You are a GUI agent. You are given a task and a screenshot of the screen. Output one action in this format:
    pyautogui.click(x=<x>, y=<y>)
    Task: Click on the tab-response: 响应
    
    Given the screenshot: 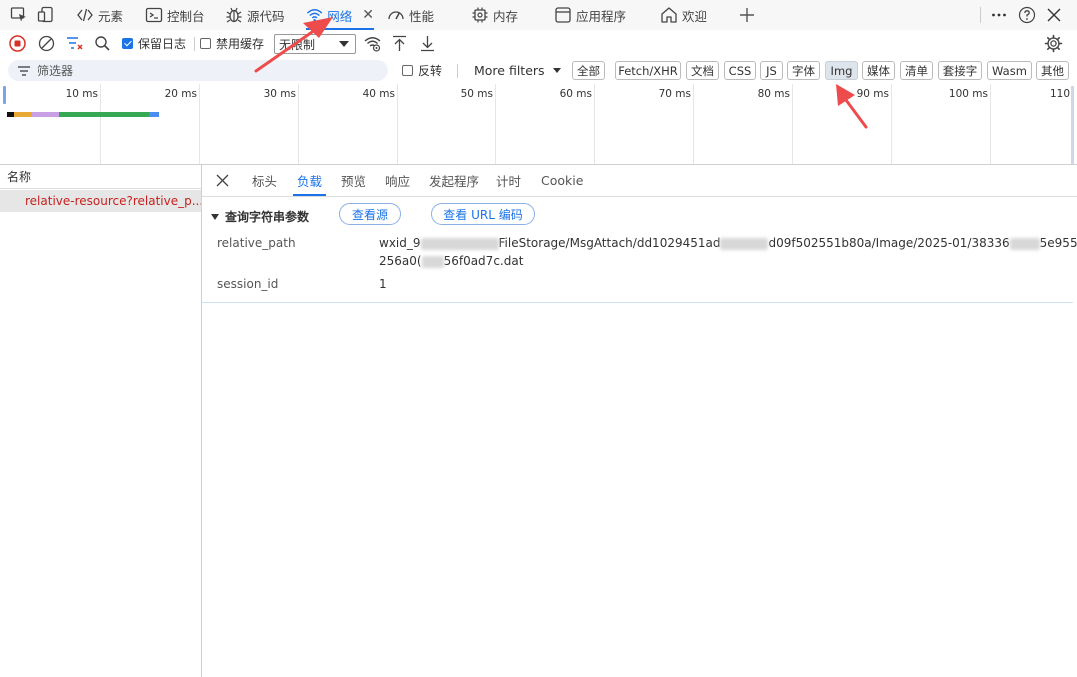 What is the action you would take?
    pyautogui.click(x=397, y=180)
    